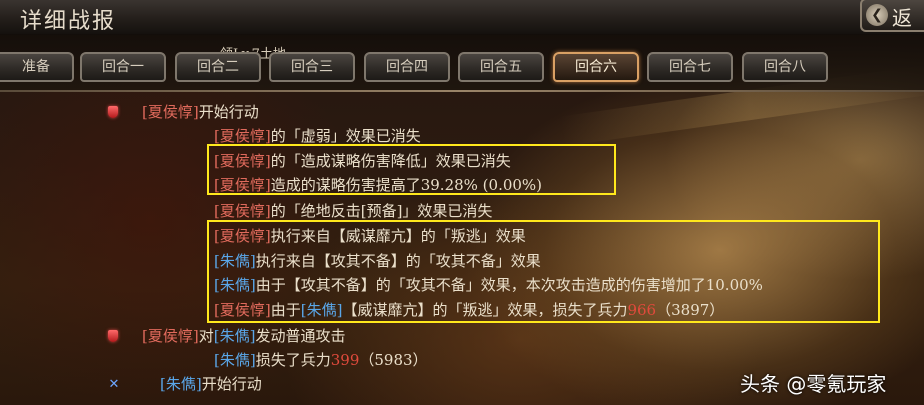 This screenshot has width=924, height=405. Describe the element at coordinates (462, 17) in the screenshot. I see `header-bar: 详细战报 ❮ 返` at that location.